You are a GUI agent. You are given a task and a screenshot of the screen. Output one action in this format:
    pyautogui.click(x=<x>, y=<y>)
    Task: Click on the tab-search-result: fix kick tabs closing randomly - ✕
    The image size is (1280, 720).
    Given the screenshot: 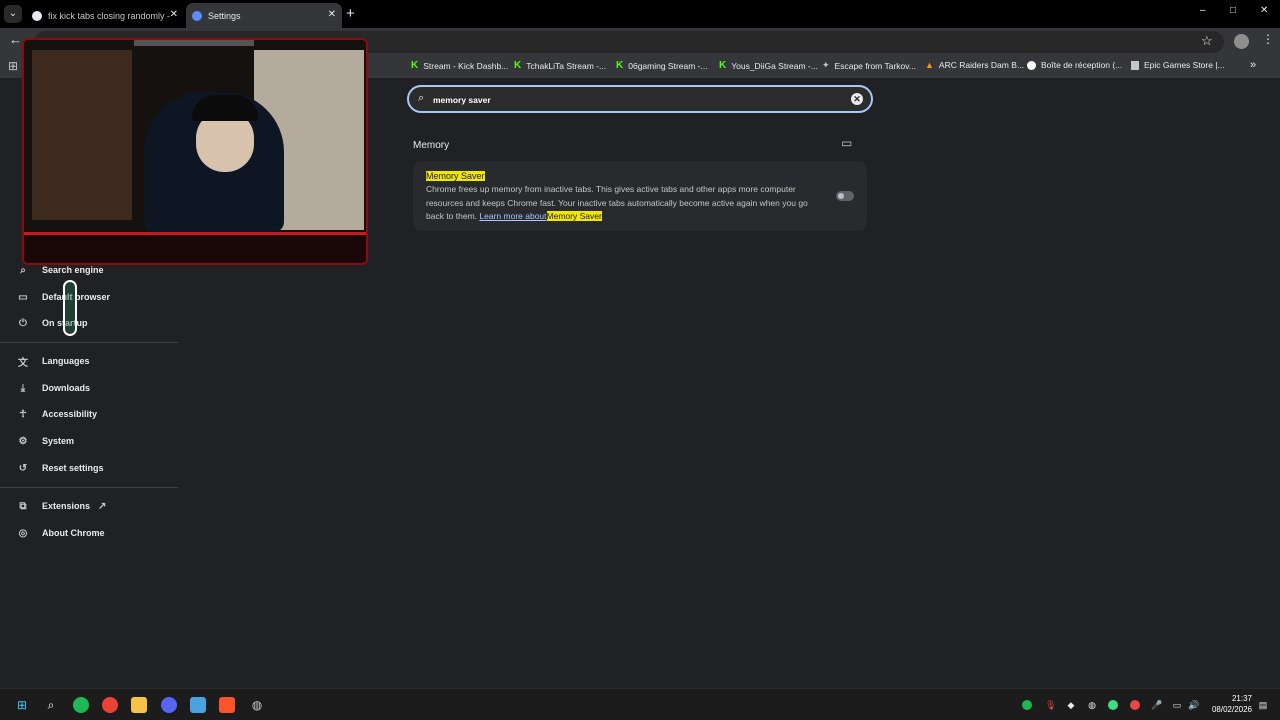 What is the action you would take?
    pyautogui.click(x=105, y=15)
    